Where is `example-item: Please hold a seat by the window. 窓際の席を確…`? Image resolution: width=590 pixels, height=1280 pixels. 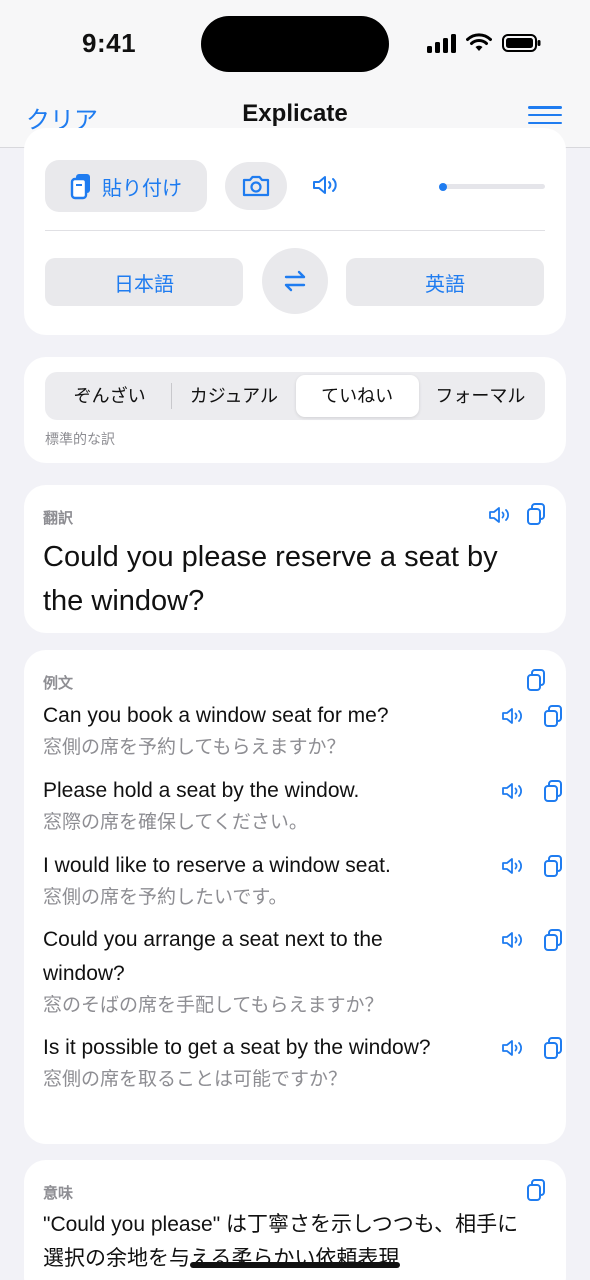 example-item: Please hold a seat by the window. 窓際の席を確… is located at coordinates (303, 806).